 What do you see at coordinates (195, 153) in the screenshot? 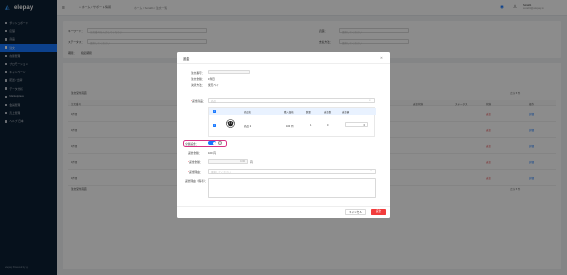
I see `refund-amount-label: 返金金額：` at bounding box center [195, 153].